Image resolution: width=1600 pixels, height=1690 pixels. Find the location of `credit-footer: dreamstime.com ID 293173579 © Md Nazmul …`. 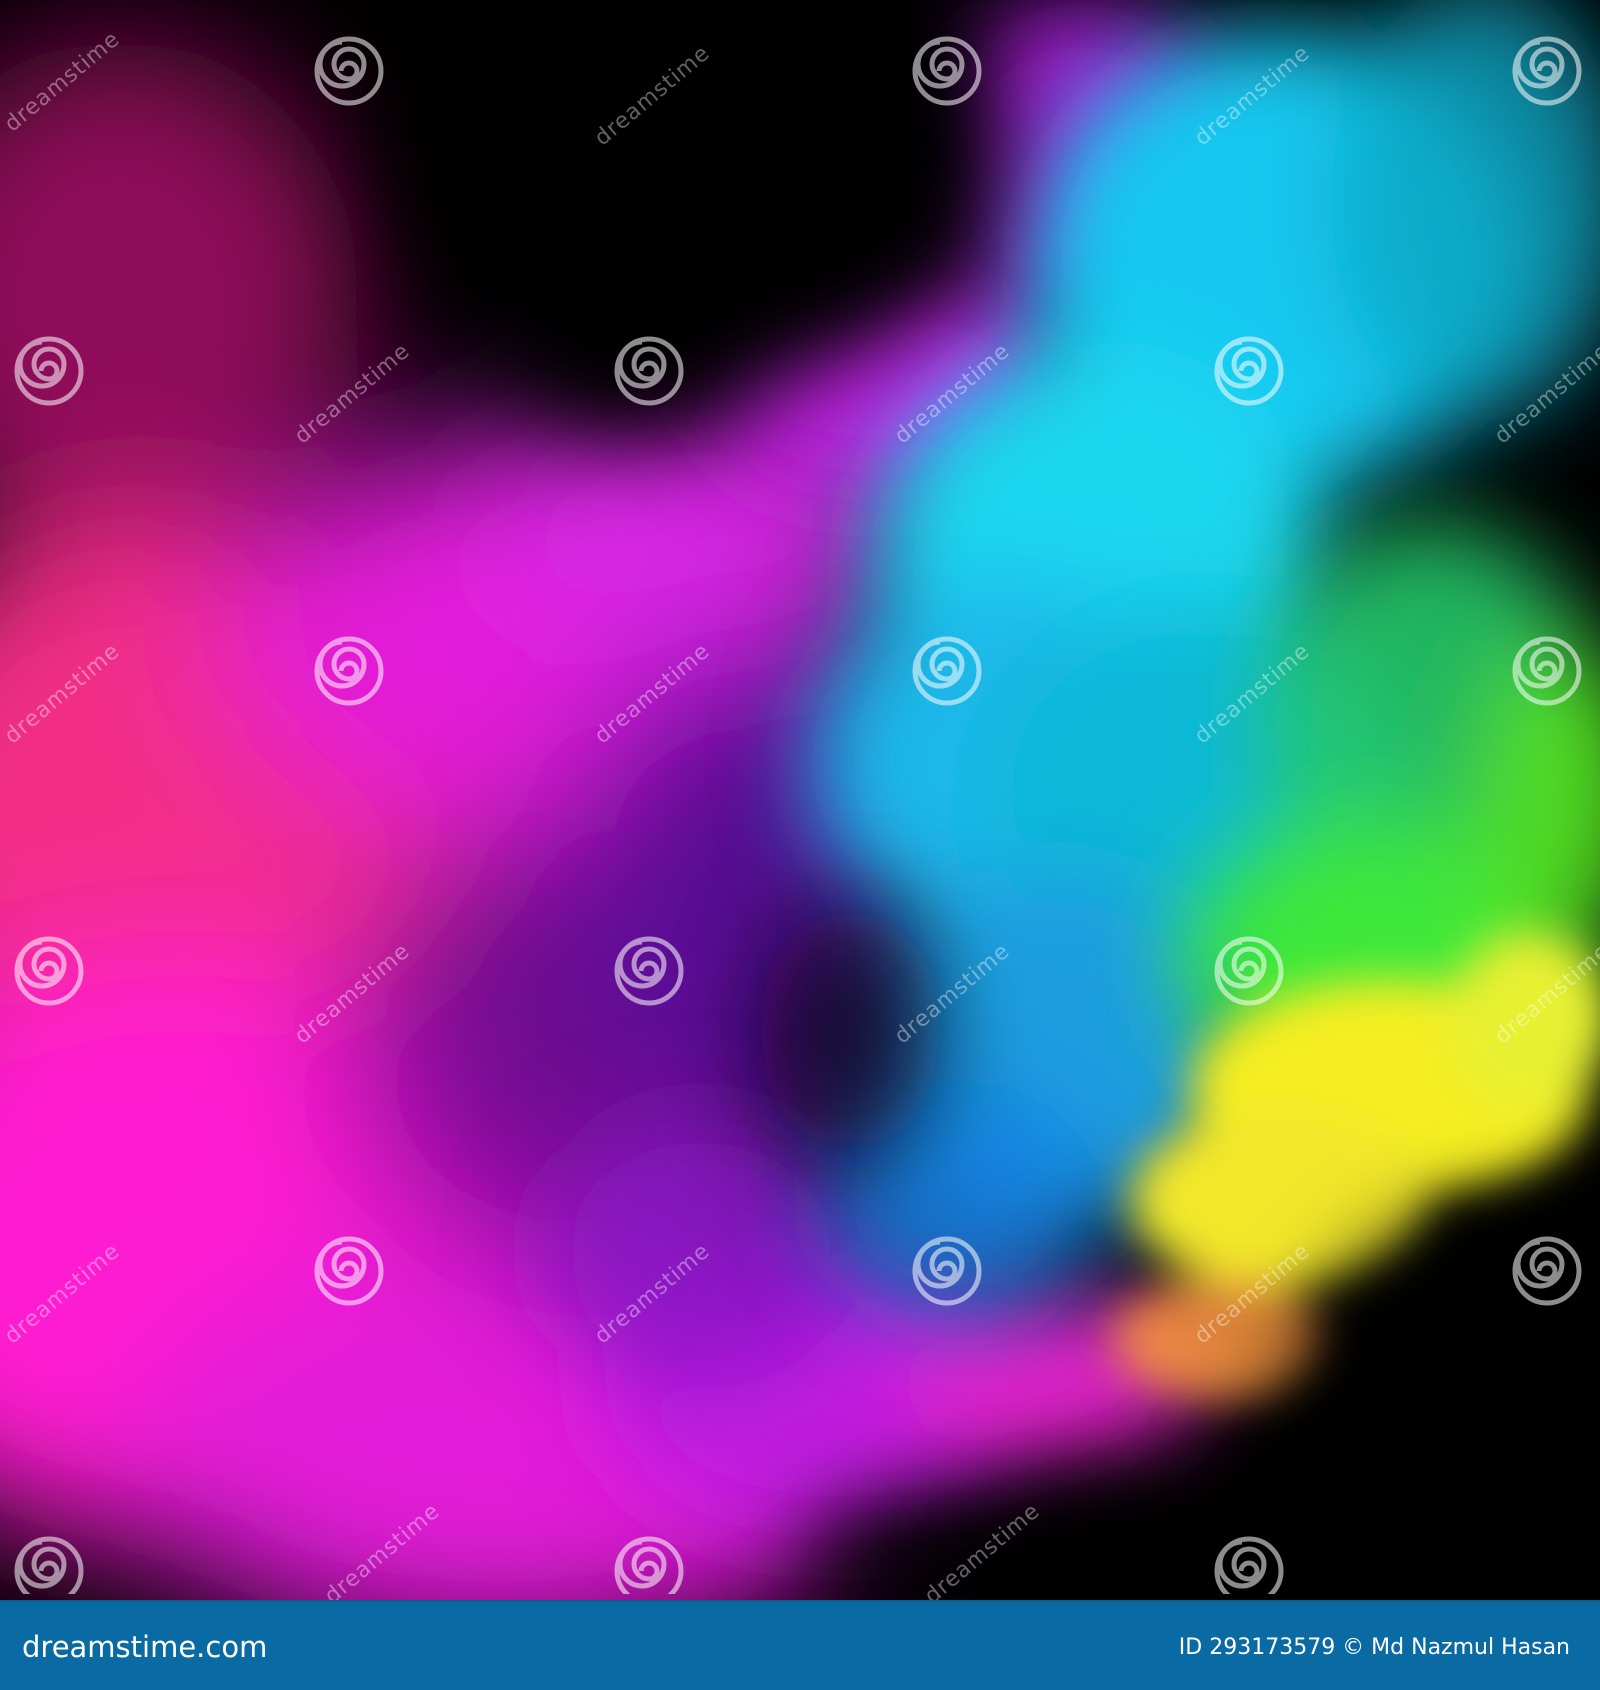

credit-footer: dreamstime.com ID 293173579 © Md Nazmul … is located at coordinates (800, 1645).